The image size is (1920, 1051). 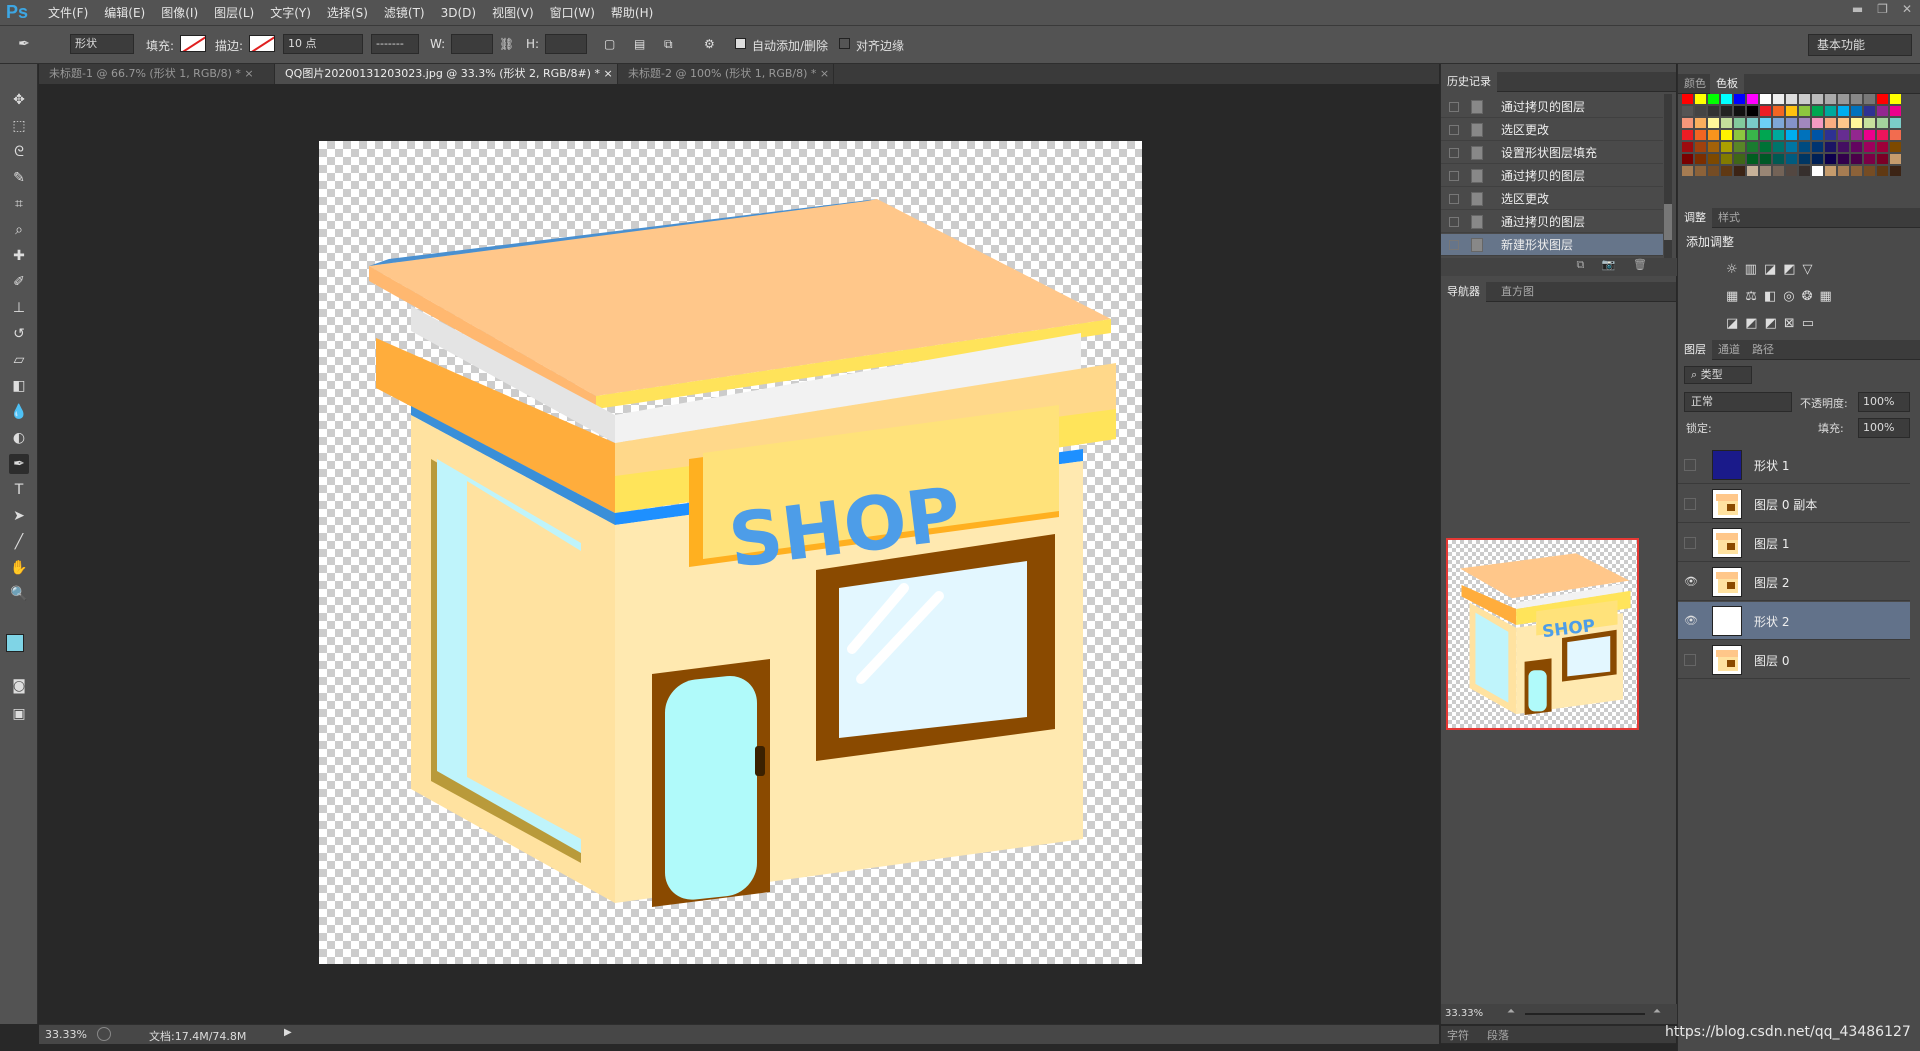 I want to click on history-item: 新建形状图层, so click(x=1552, y=245).